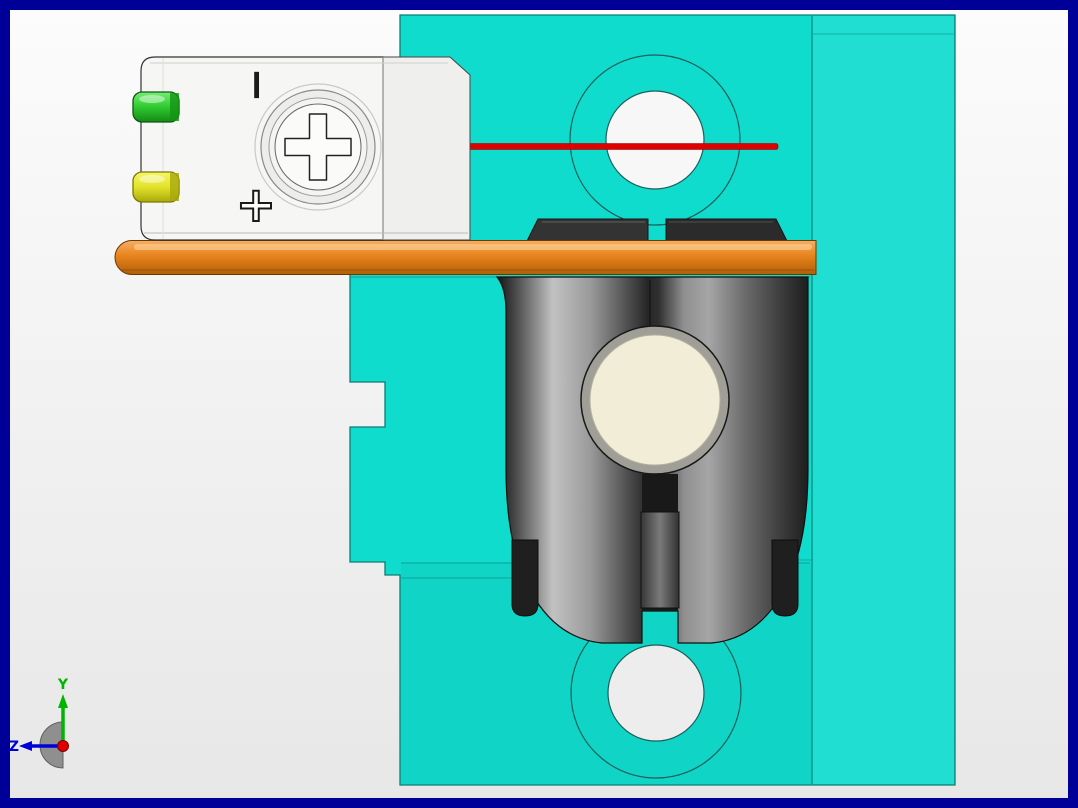 This screenshot has height=808, width=1078. I want to click on clevis-left-ear, so click(525, 578).